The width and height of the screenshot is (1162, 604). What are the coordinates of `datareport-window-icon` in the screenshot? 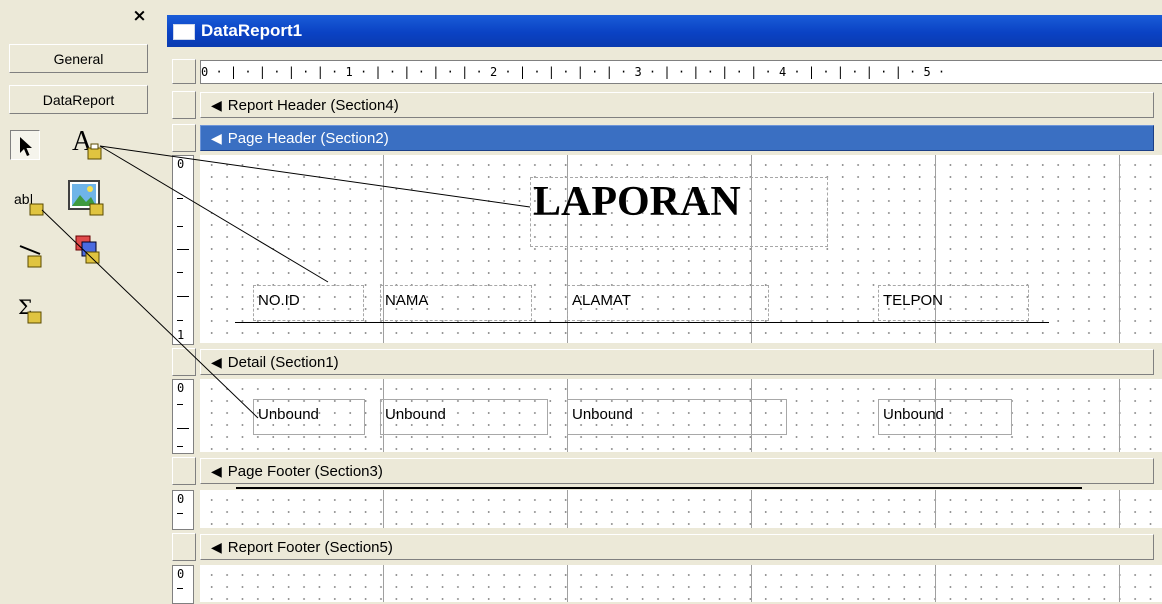 It's located at (184, 32).